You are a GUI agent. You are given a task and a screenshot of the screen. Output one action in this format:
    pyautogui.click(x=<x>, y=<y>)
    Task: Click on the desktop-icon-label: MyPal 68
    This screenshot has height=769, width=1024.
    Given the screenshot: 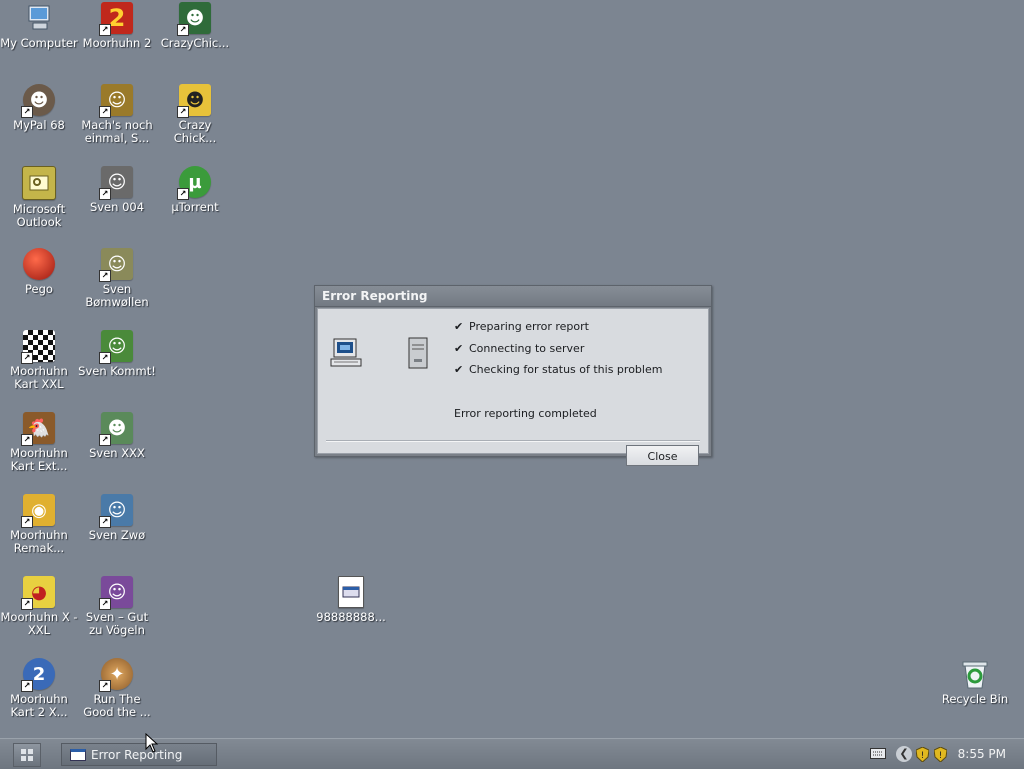 What is the action you would take?
    pyautogui.click(x=39, y=125)
    